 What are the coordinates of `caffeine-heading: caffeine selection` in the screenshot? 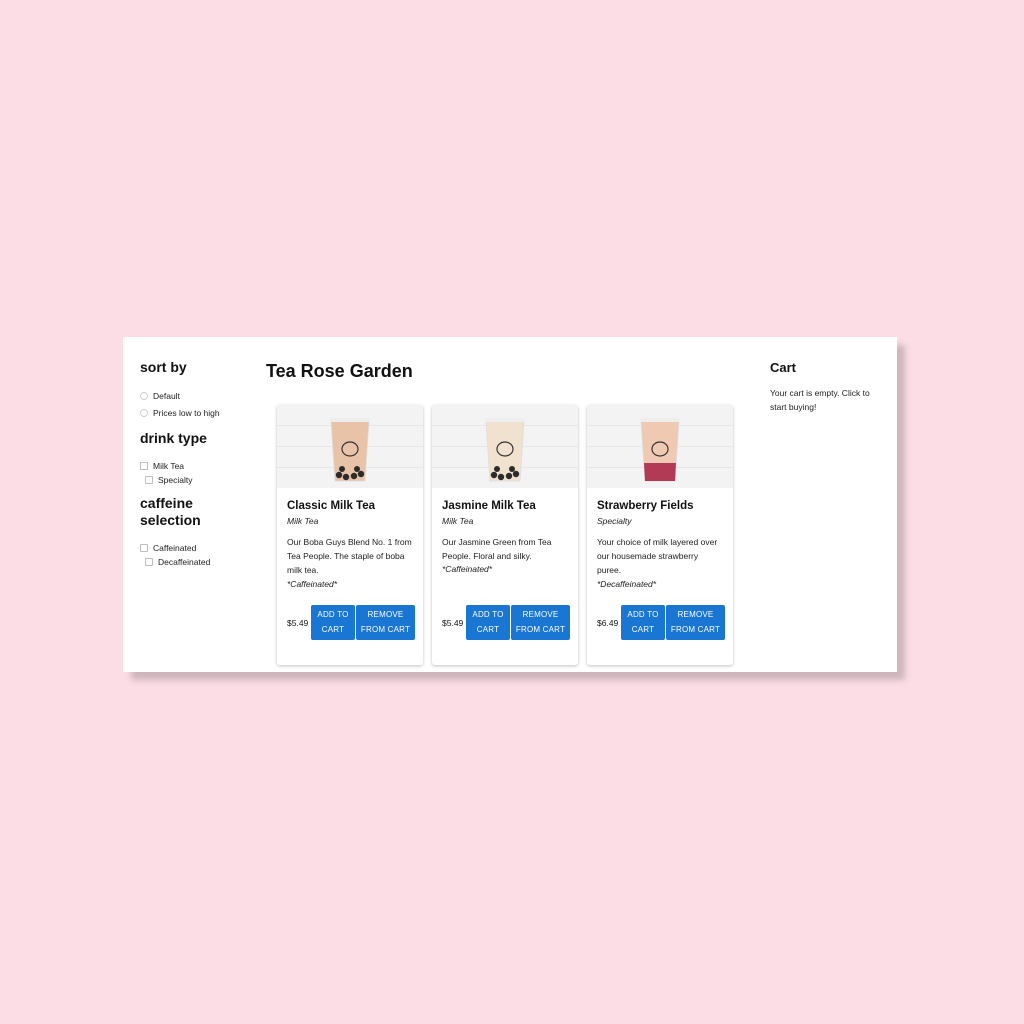 It's located at (170, 511).